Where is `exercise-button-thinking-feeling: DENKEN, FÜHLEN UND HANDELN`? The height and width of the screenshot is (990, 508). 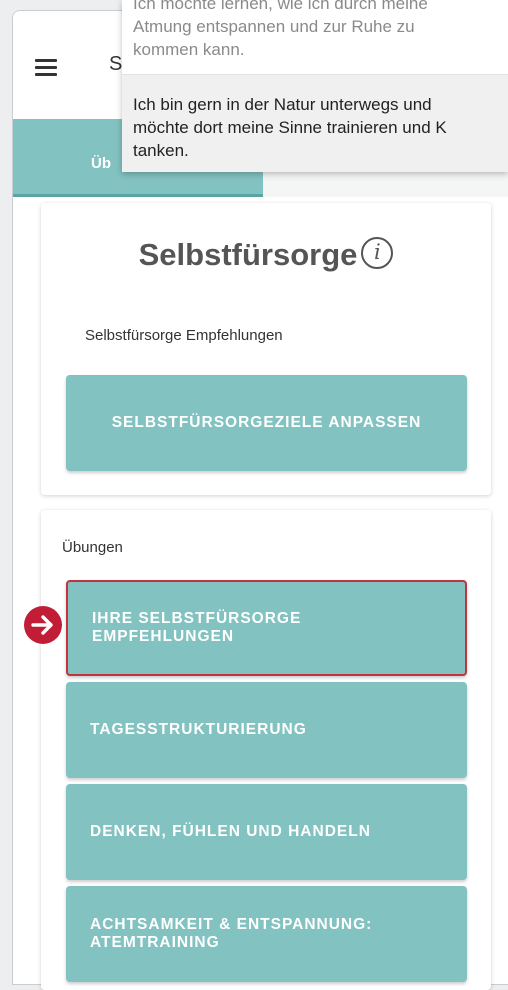
exercise-button-thinking-feeling: DENKEN, FÜHLEN UND HANDELN is located at coordinates (266, 832).